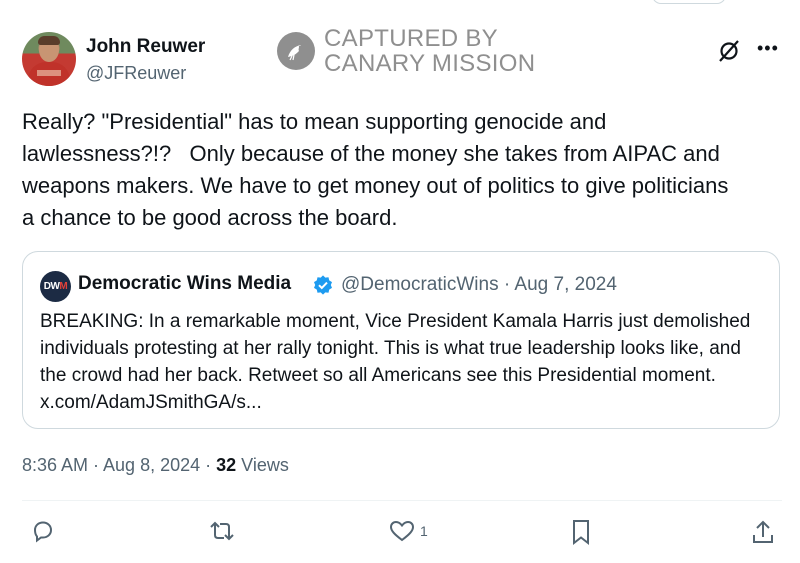  Describe the element at coordinates (136, 73) in the screenshot. I see `author-handle: @JFReuwer` at that location.